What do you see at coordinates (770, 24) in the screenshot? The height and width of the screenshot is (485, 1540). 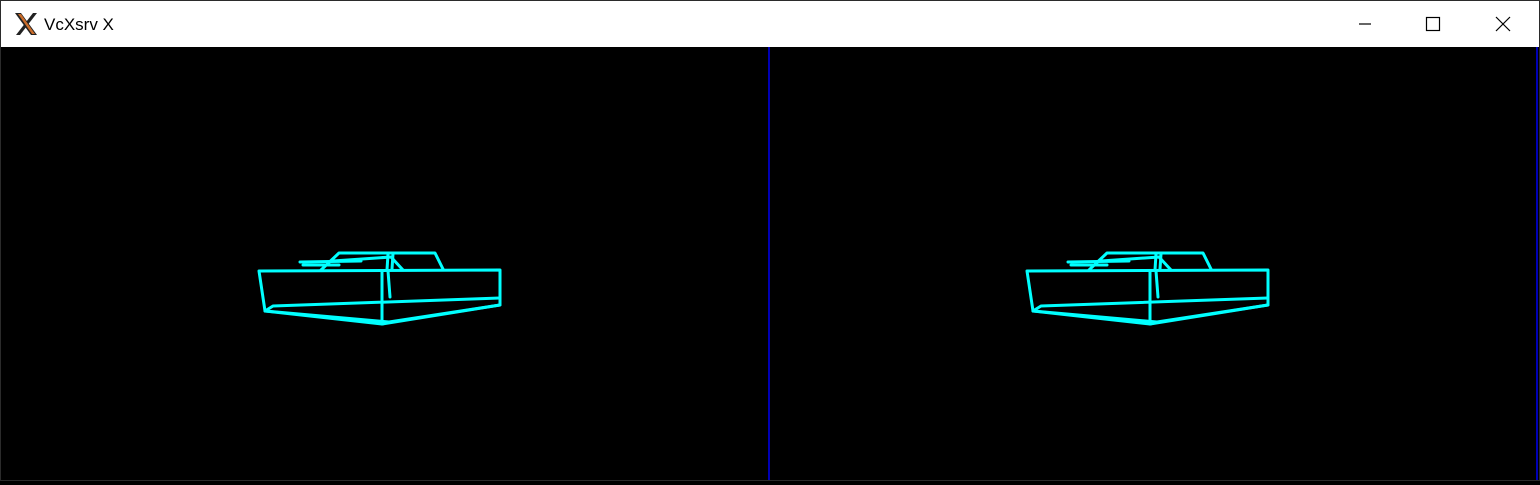 I see `title-bar: VcXsrv X` at bounding box center [770, 24].